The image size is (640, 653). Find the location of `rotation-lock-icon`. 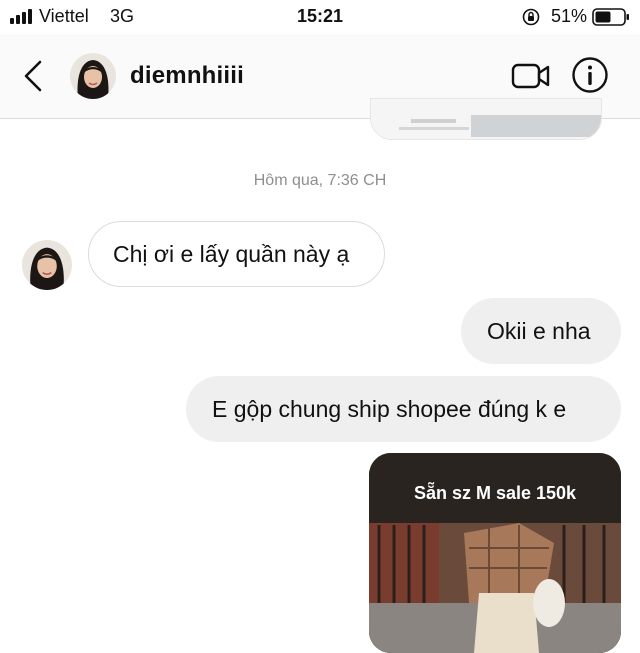

rotation-lock-icon is located at coordinates (531, 17).